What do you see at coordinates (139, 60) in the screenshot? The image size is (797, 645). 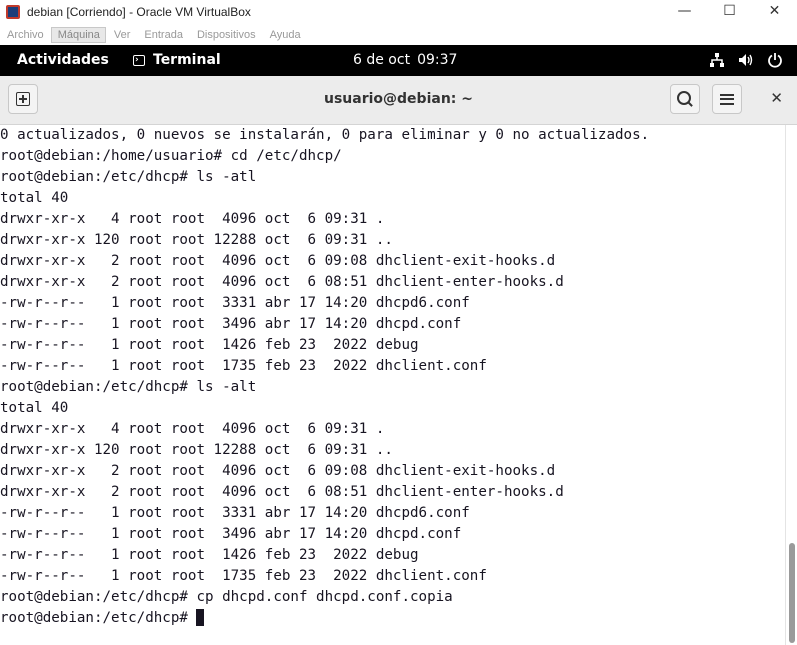 I see `terminal-icon: ›` at bounding box center [139, 60].